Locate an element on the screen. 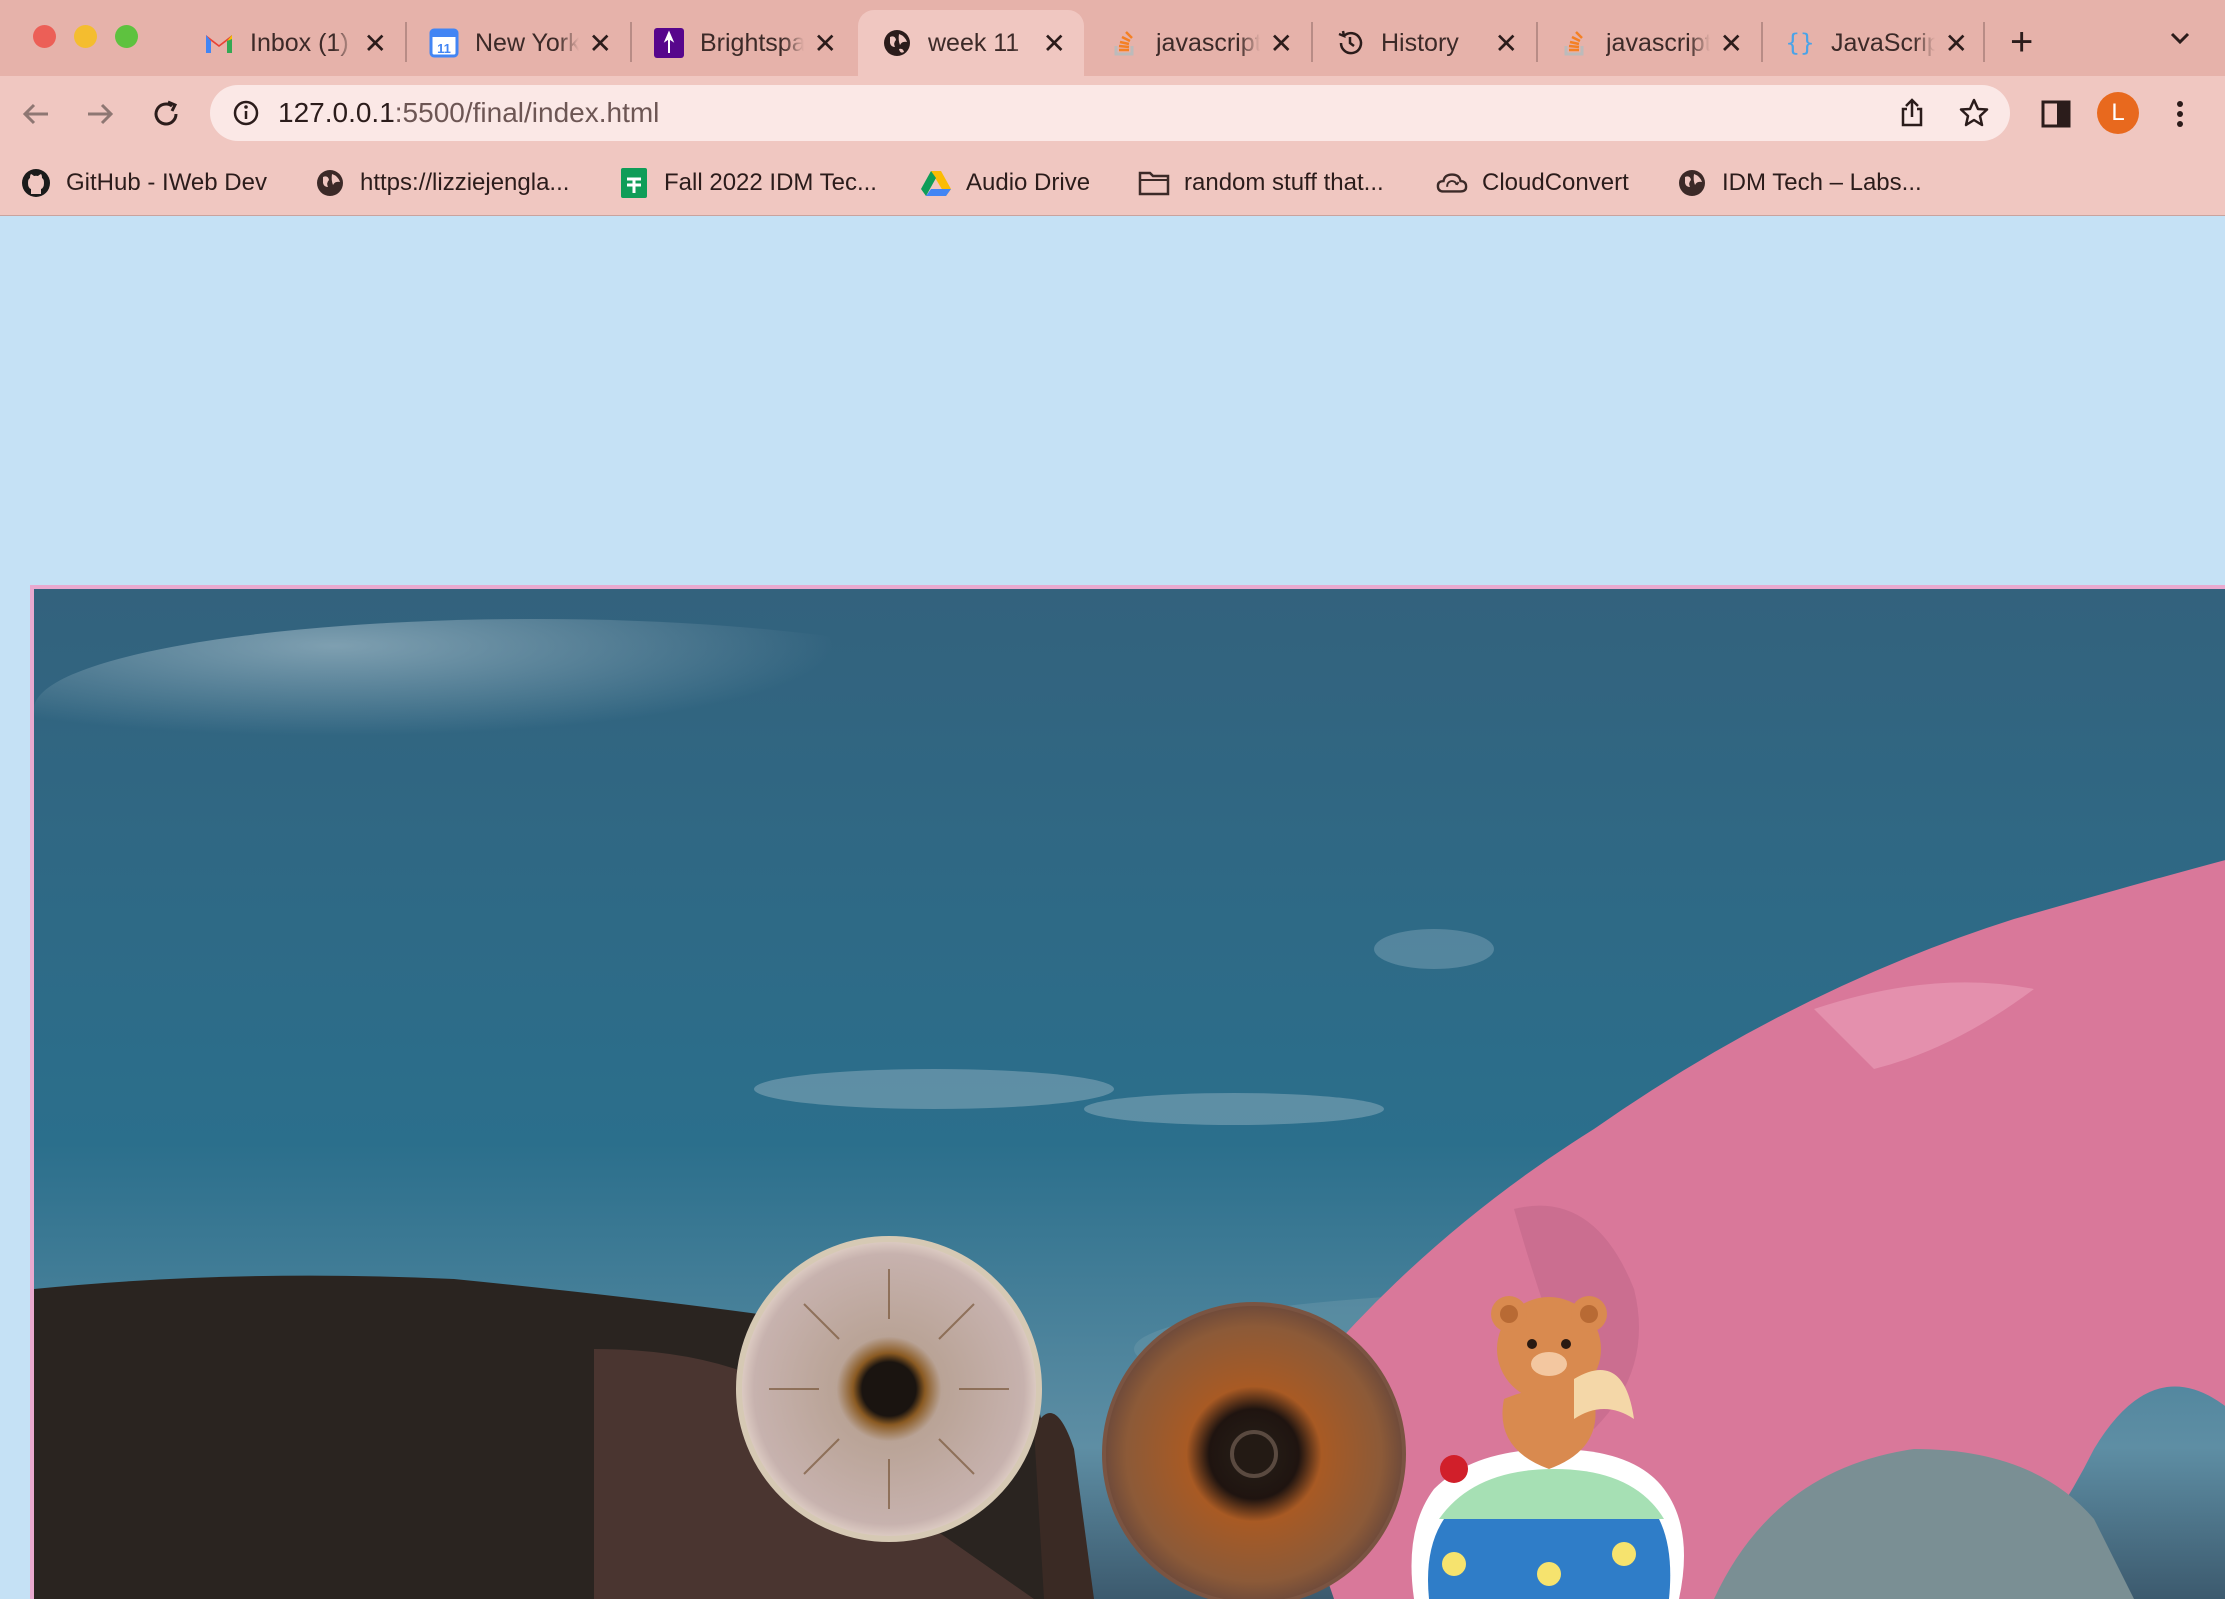 This screenshot has width=2225, height=1599. tab-history: History ✕ is located at coordinates (1423, 43).